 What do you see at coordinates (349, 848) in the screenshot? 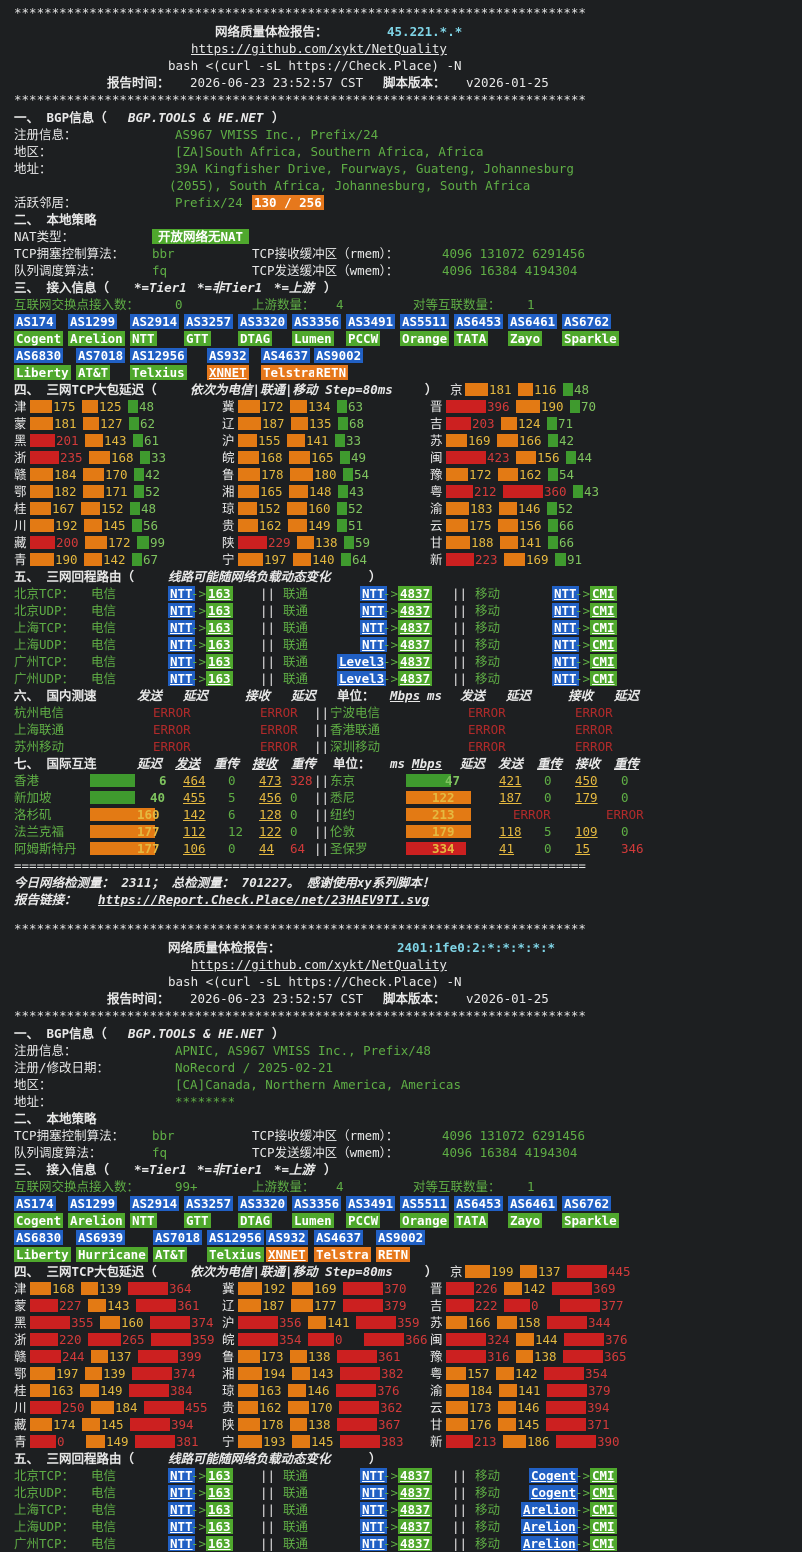
I see `city: 圣保罗` at bounding box center [349, 848].